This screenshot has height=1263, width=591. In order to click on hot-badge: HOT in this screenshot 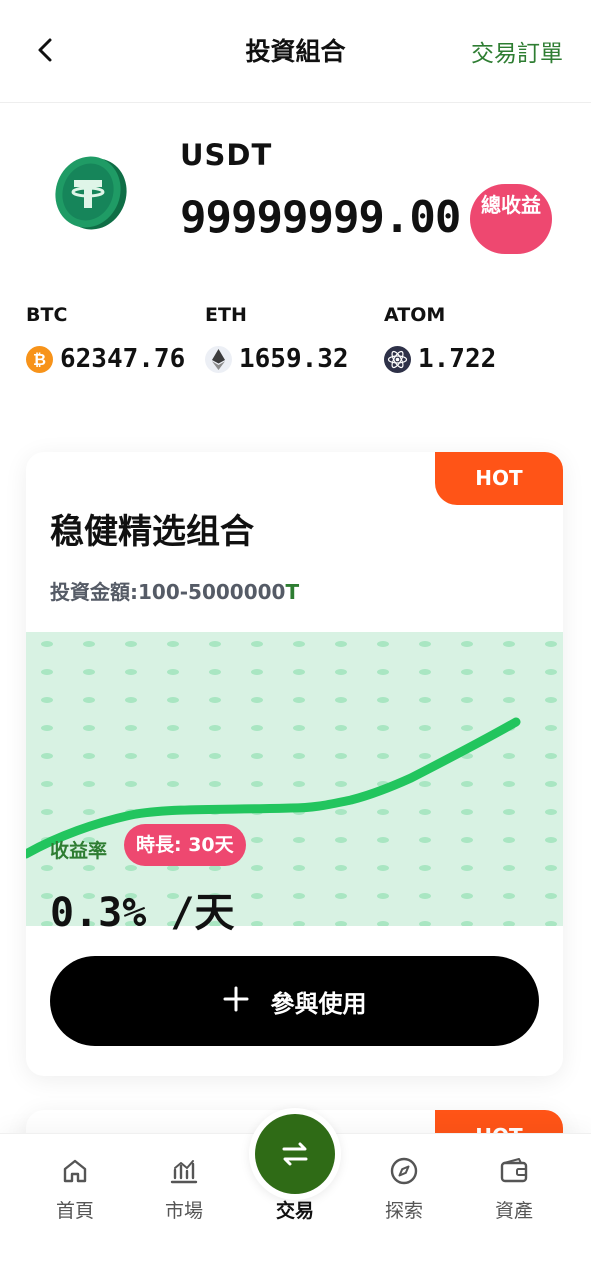, I will do `click(499, 478)`.